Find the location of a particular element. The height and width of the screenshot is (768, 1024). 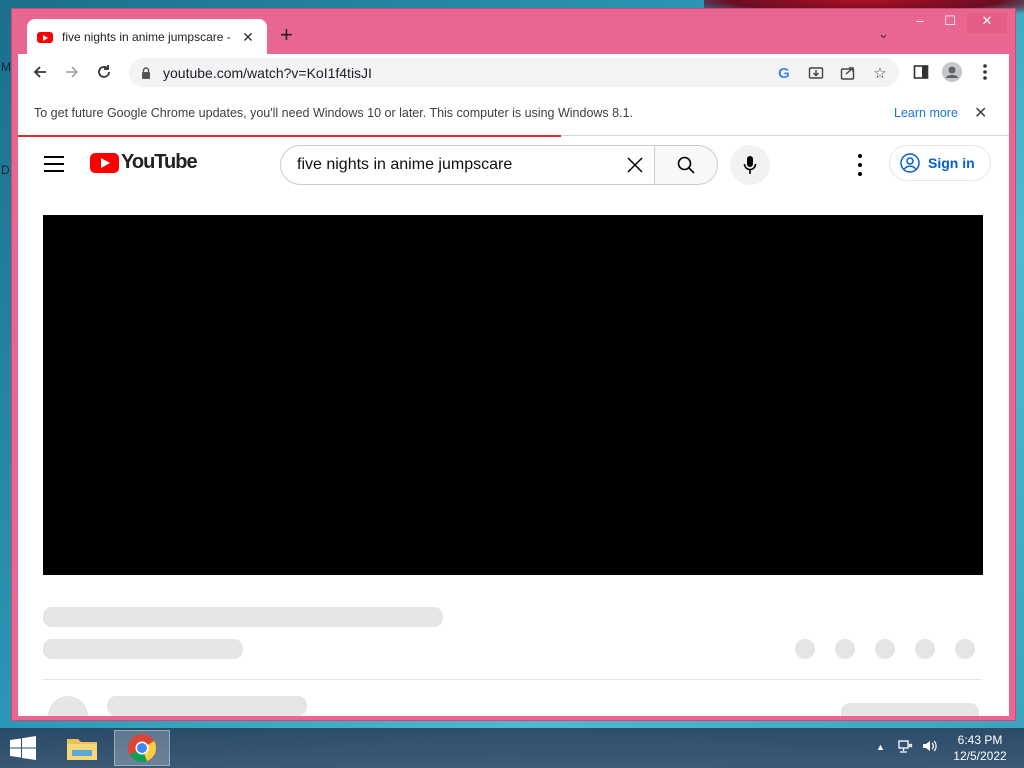

tab-close-button: ✕ is located at coordinates (248, 37).